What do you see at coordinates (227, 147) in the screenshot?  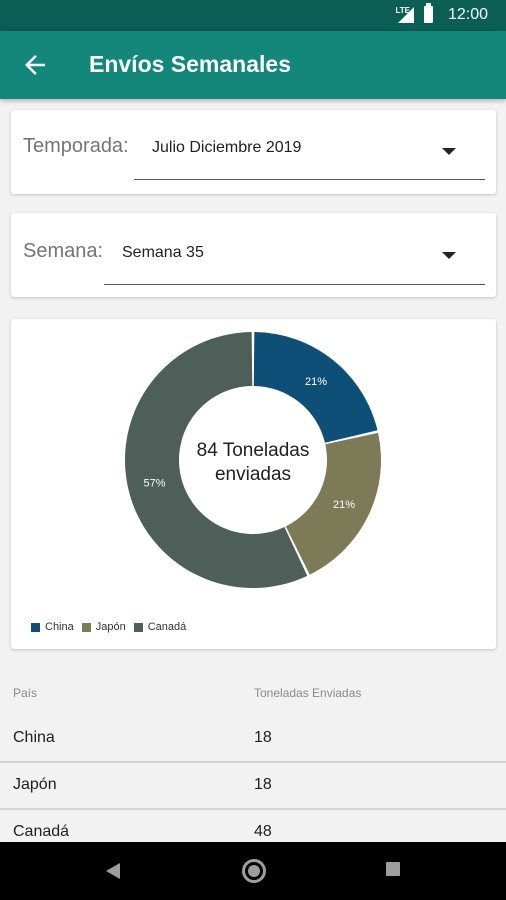 I see `season-value: Julio Diciembre 2019` at bounding box center [227, 147].